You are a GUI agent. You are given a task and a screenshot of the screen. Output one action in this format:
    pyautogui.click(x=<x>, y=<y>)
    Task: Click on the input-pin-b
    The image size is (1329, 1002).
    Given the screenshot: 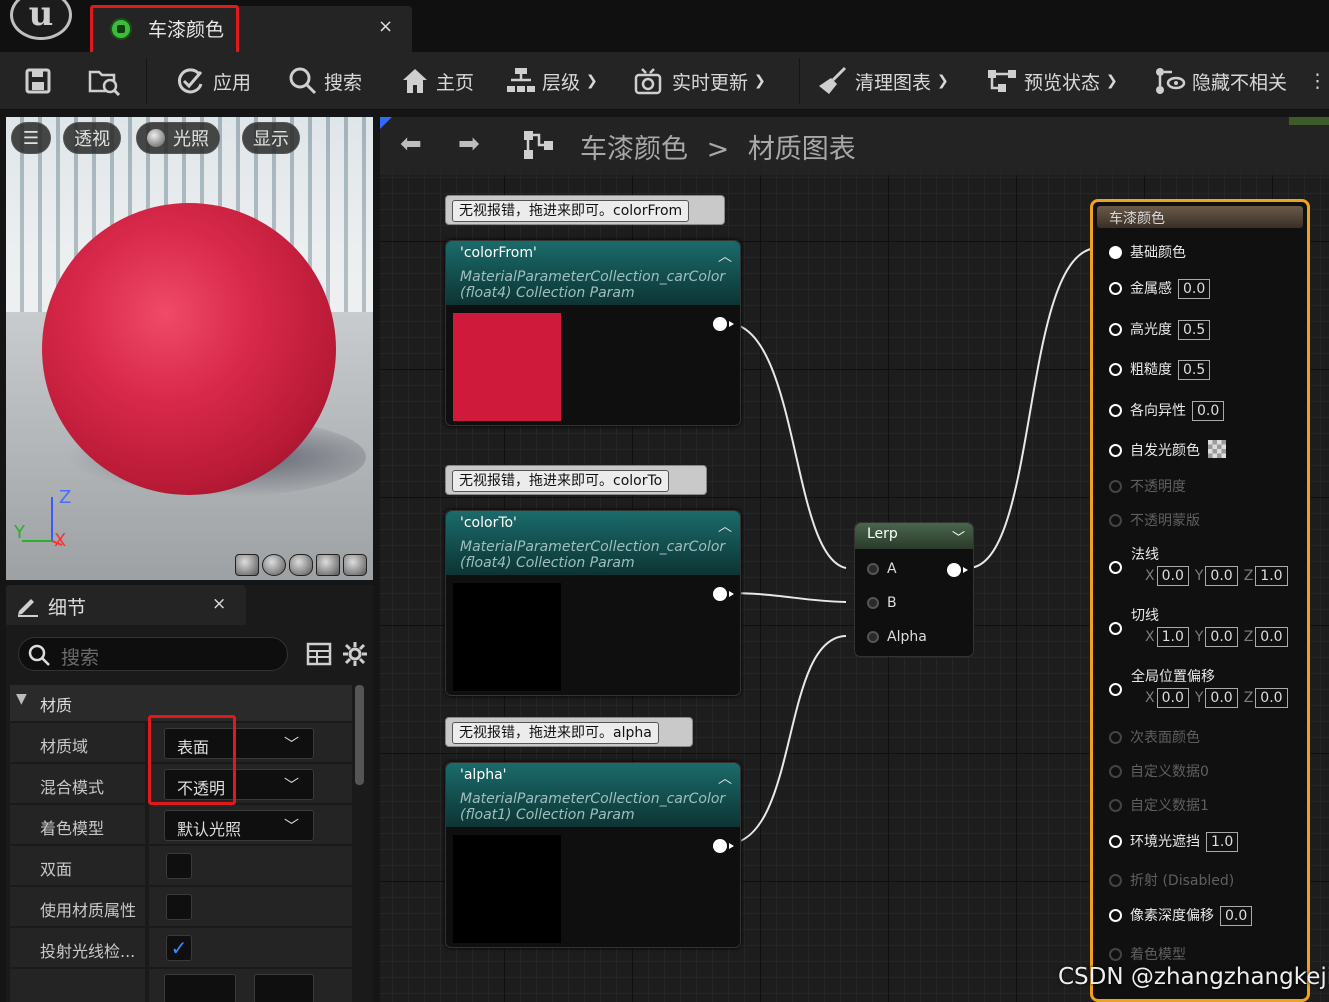 What is the action you would take?
    pyautogui.click(x=873, y=603)
    